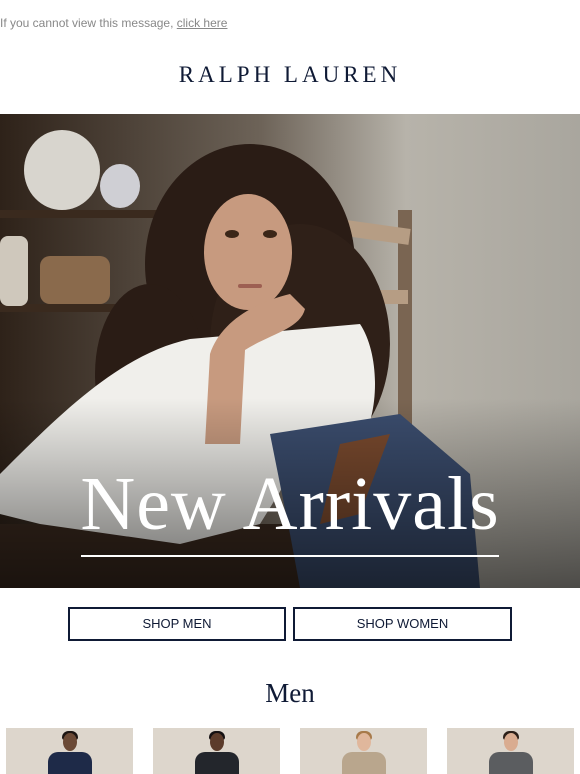 This screenshot has width=580, height=774. What do you see at coordinates (402, 624) in the screenshot?
I see `shop-women-button: SHOP WOMEN` at bounding box center [402, 624].